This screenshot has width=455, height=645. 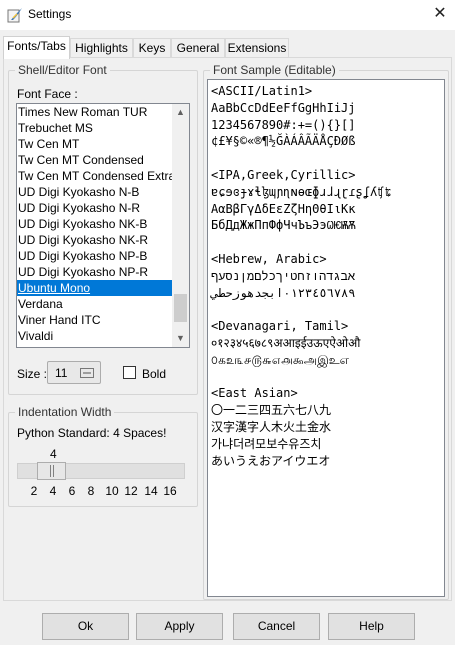 I want to click on list-item: Vivaldi, so click(x=103, y=336).